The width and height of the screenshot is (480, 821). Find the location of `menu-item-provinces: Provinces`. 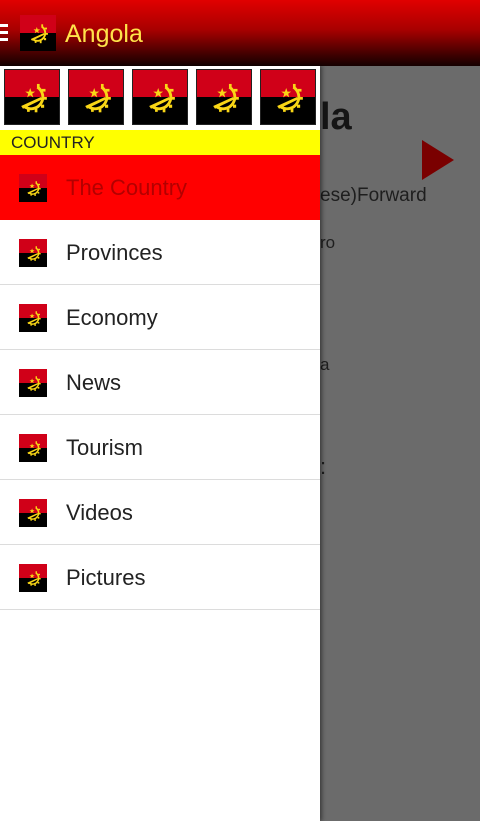

menu-item-provinces: Provinces is located at coordinates (160, 252).